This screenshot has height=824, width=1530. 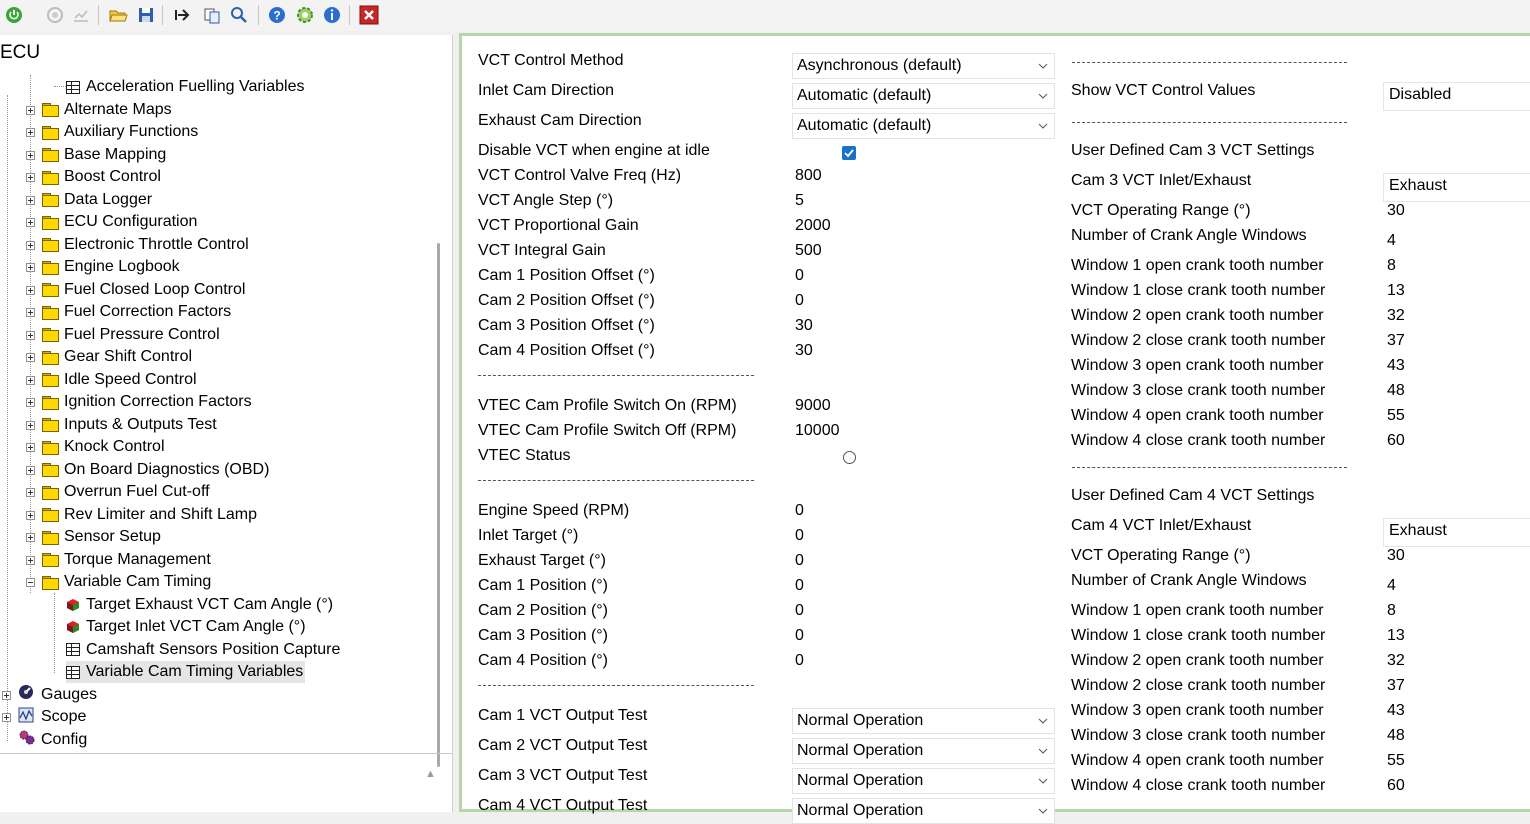 I want to click on tree-item: Sensor Setup, so click(x=101, y=537).